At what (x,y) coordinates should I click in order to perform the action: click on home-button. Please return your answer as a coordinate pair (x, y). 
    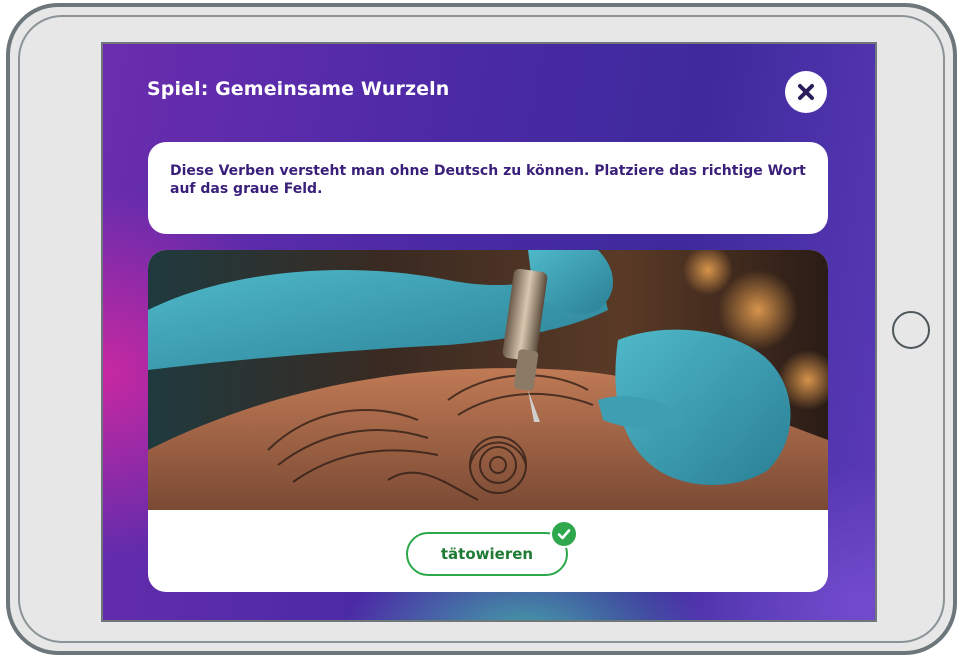
    Looking at the image, I should click on (911, 330).